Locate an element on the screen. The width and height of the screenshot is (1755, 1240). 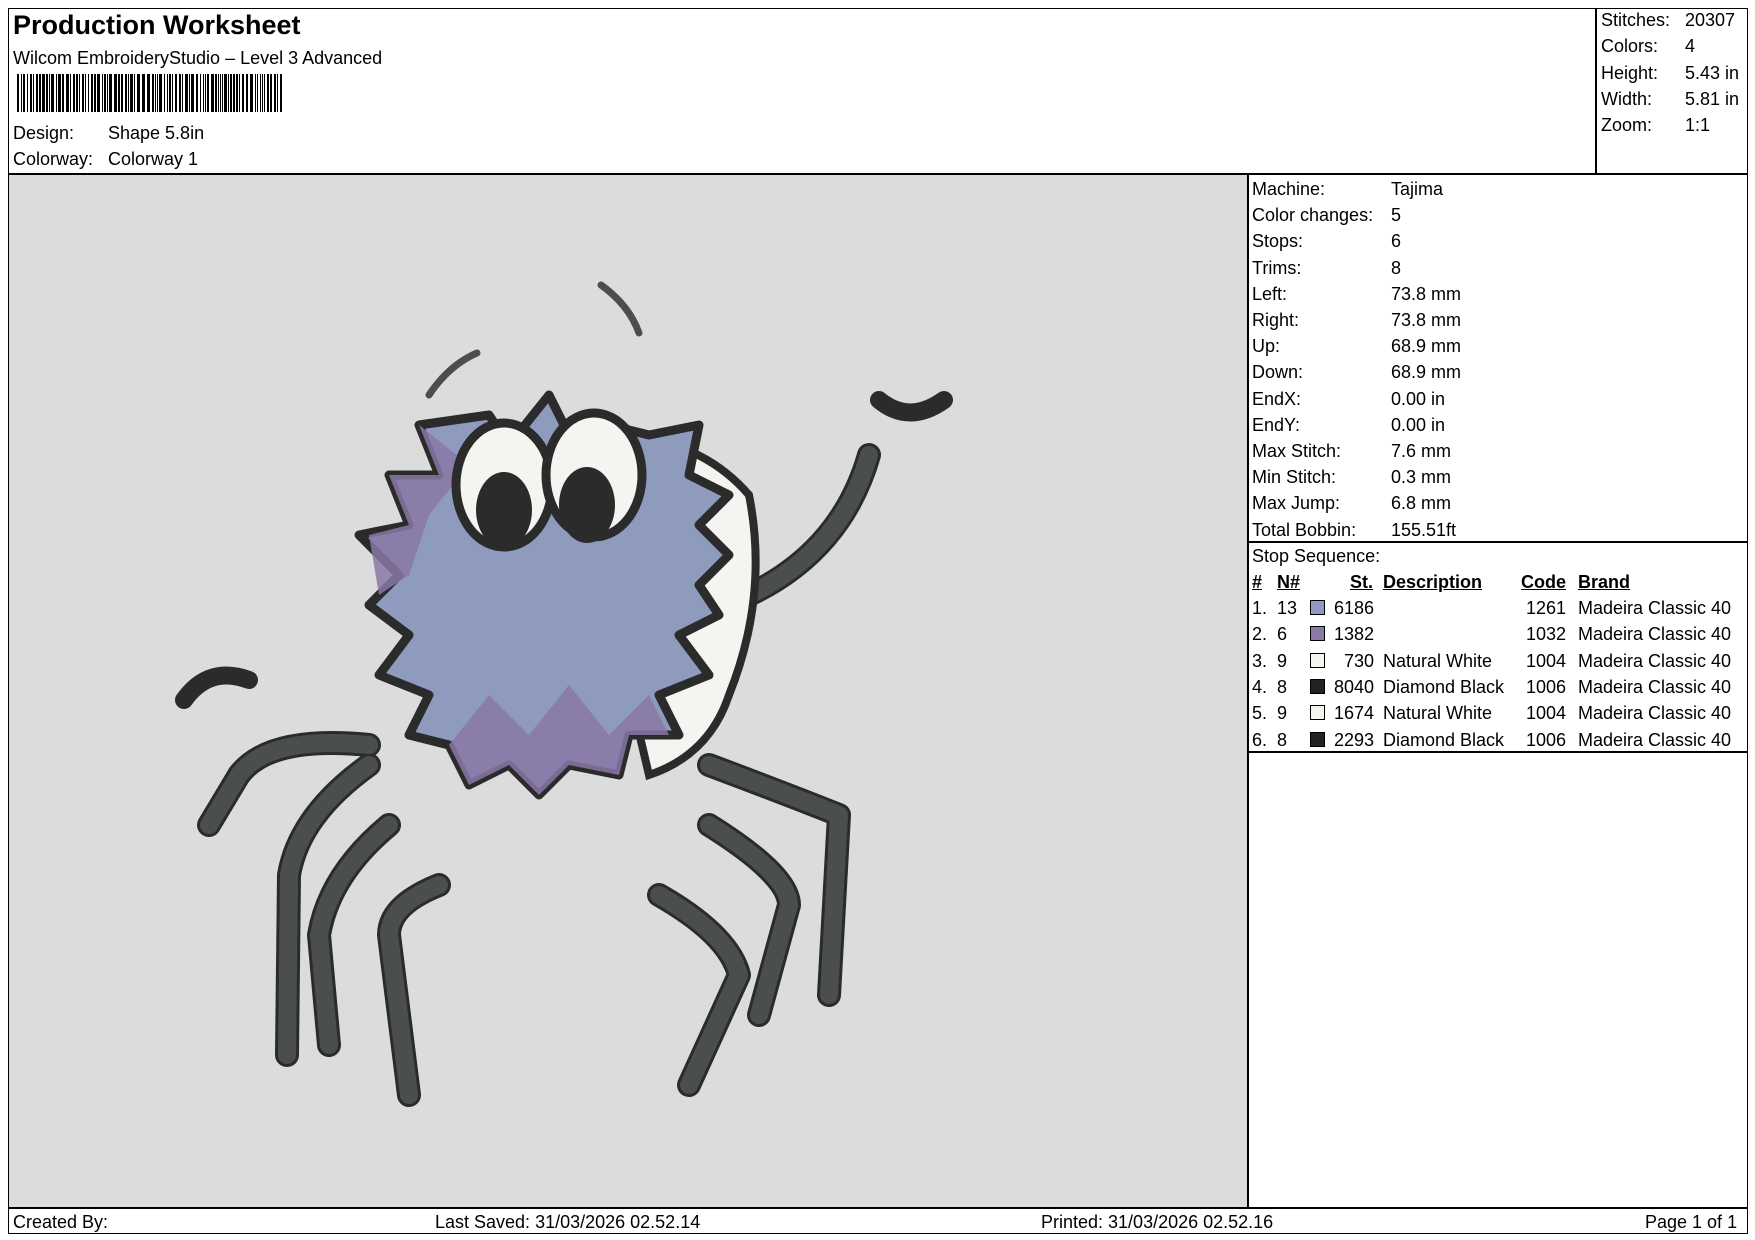
col-header-code: Code is located at coordinates (1543, 582).